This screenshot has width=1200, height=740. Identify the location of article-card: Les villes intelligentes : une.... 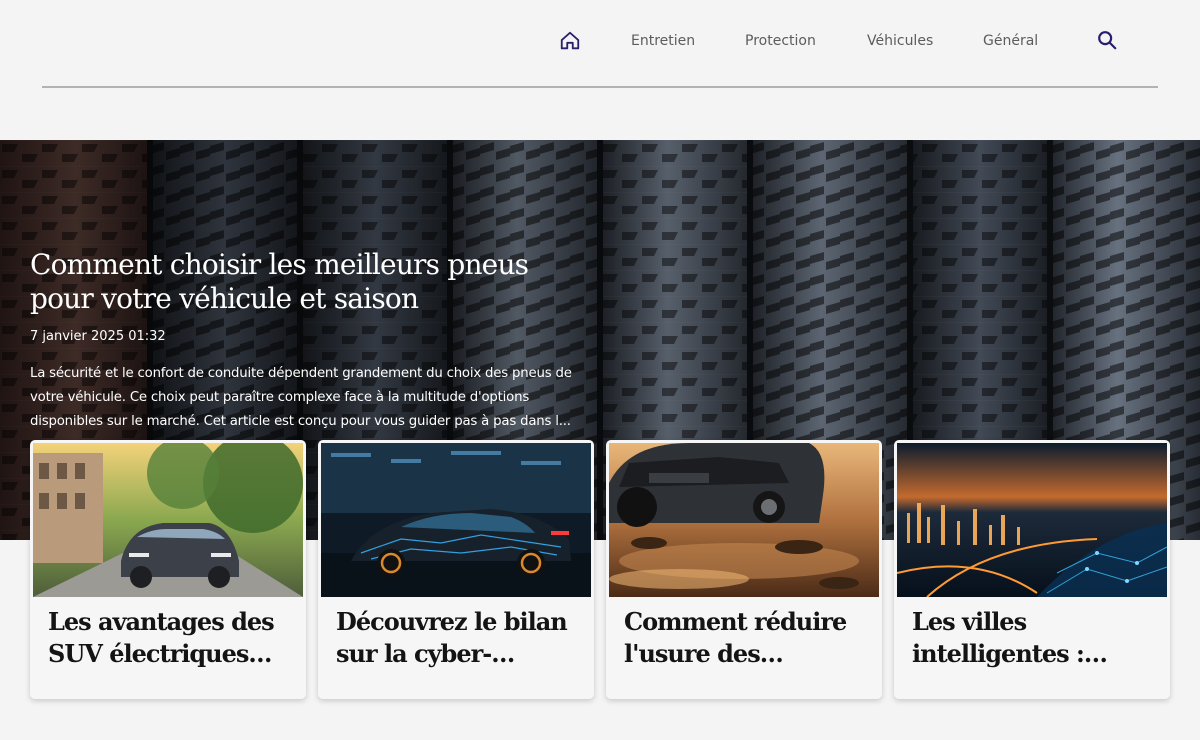
(1032, 569).